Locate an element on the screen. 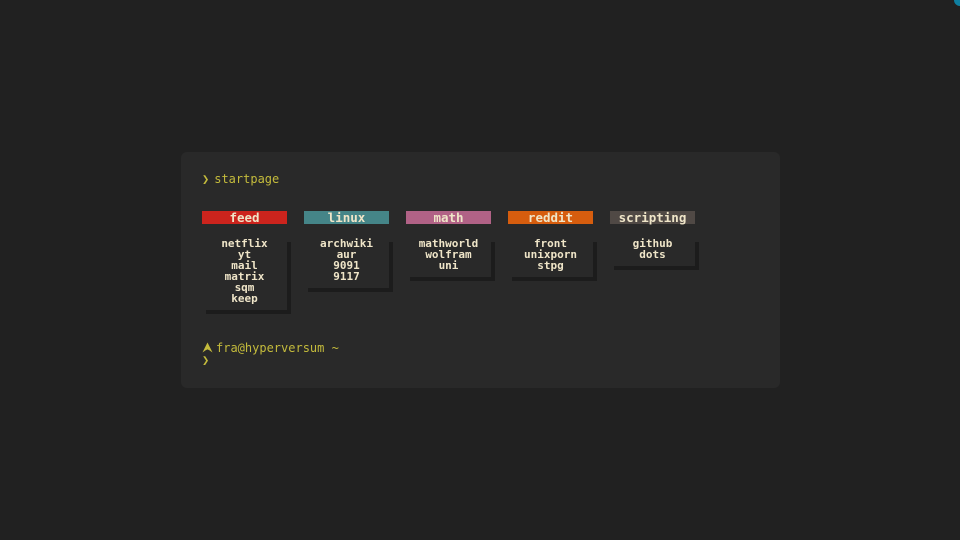 The height and width of the screenshot is (540, 960). link-keep: keep is located at coordinates (244, 298).